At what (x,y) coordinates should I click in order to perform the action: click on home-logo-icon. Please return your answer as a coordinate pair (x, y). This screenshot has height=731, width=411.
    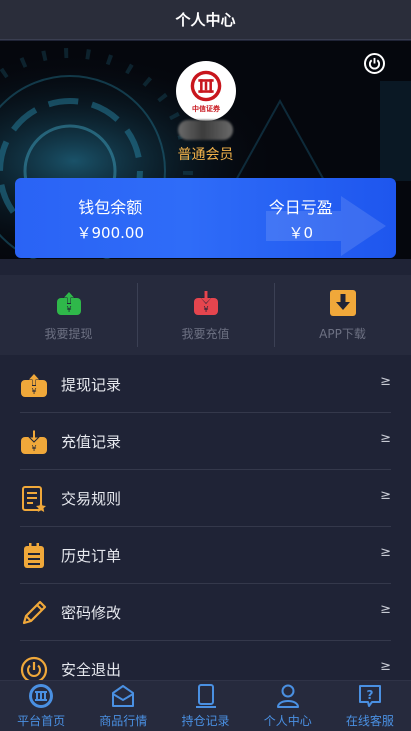
    Looking at the image, I should click on (41, 696).